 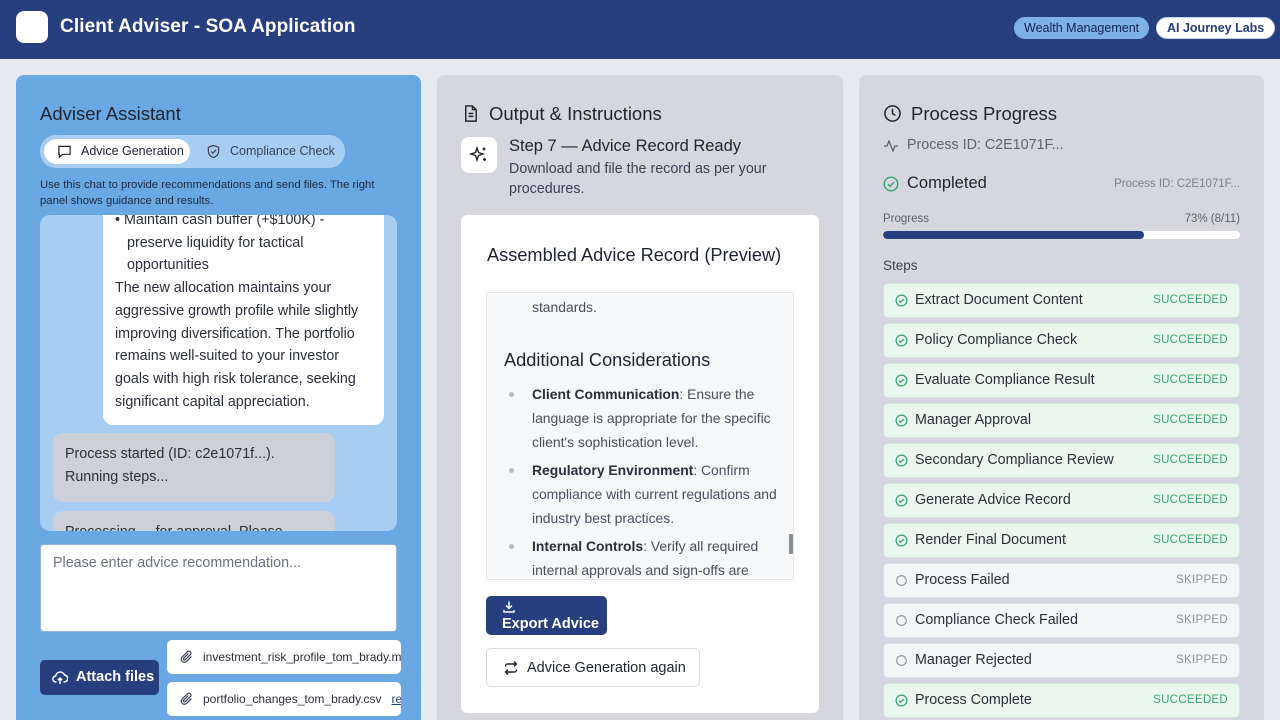 I want to click on step-item: Secondary Compliance Review SUCCEEDED, so click(x=1061, y=460).